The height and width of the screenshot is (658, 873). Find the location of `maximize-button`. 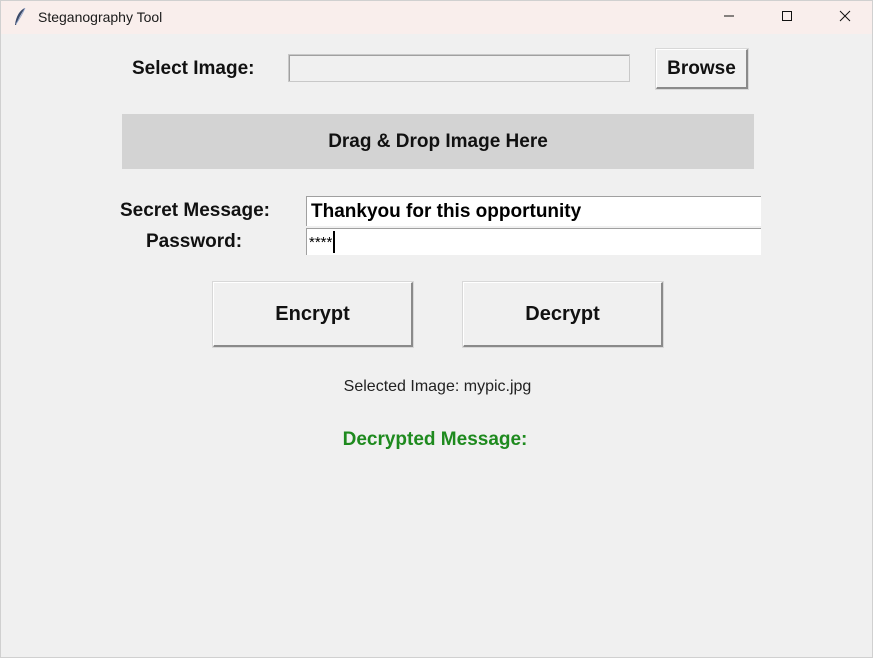

maximize-button is located at coordinates (787, 17).